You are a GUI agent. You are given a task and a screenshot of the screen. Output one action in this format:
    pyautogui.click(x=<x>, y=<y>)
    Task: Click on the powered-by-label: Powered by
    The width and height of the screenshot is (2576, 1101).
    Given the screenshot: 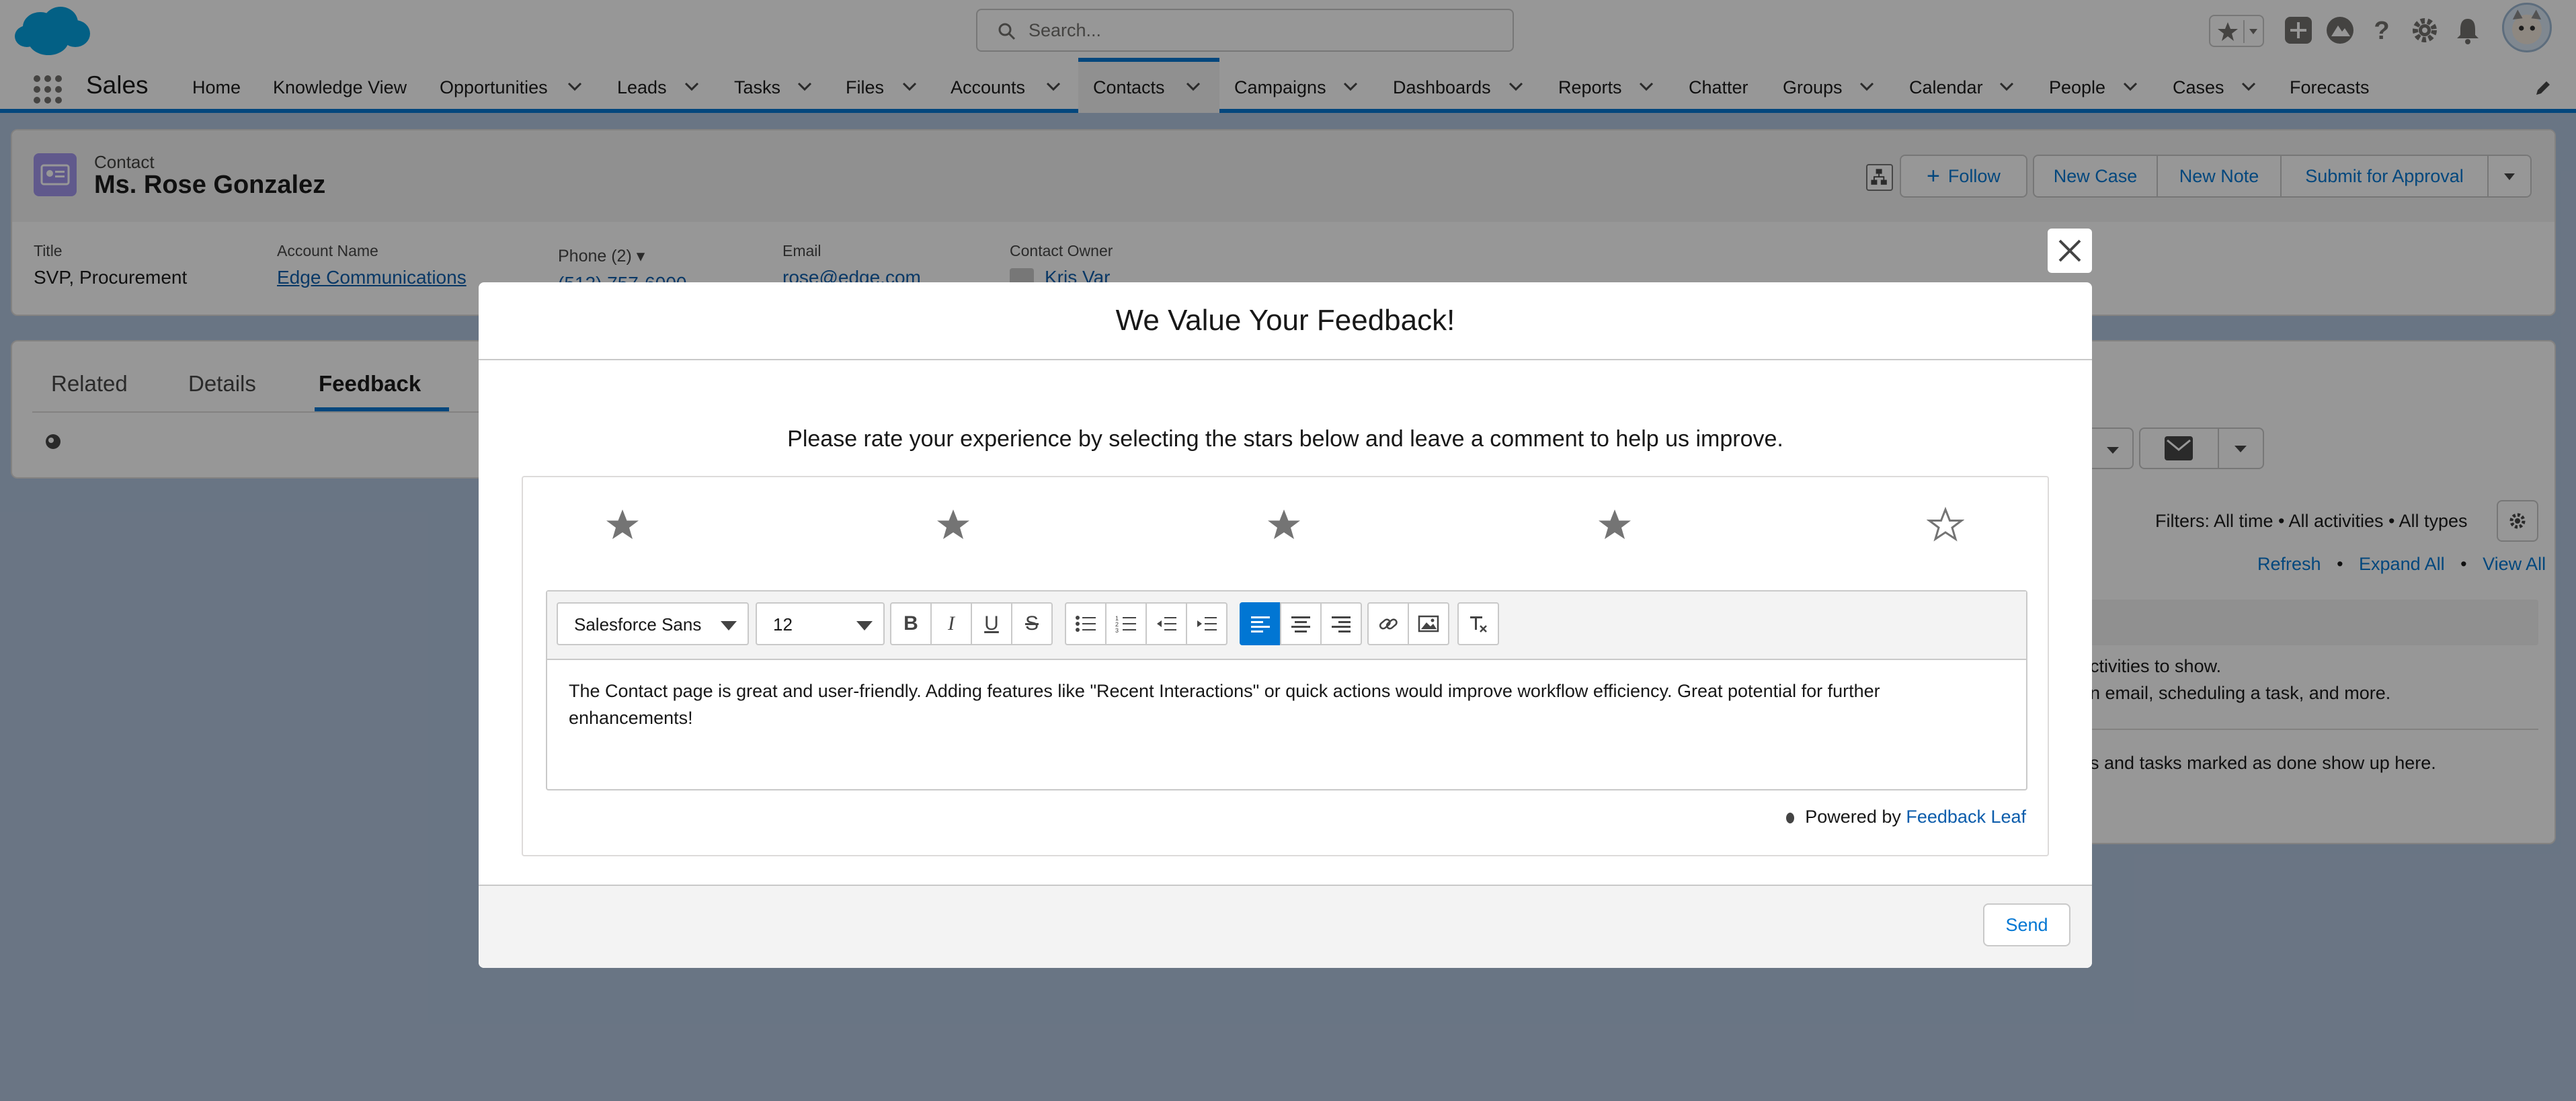 What is the action you would take?
    pyautogui.click(x=1853, y=817)
    